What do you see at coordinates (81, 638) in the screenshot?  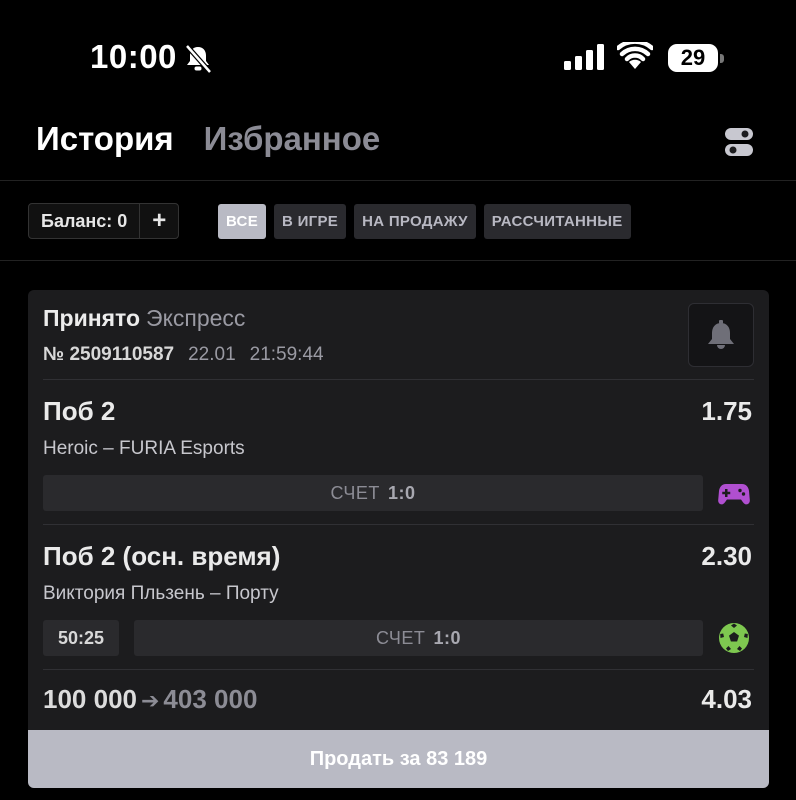 I see `live-time: 50:25` at bounding box center [81, 638].